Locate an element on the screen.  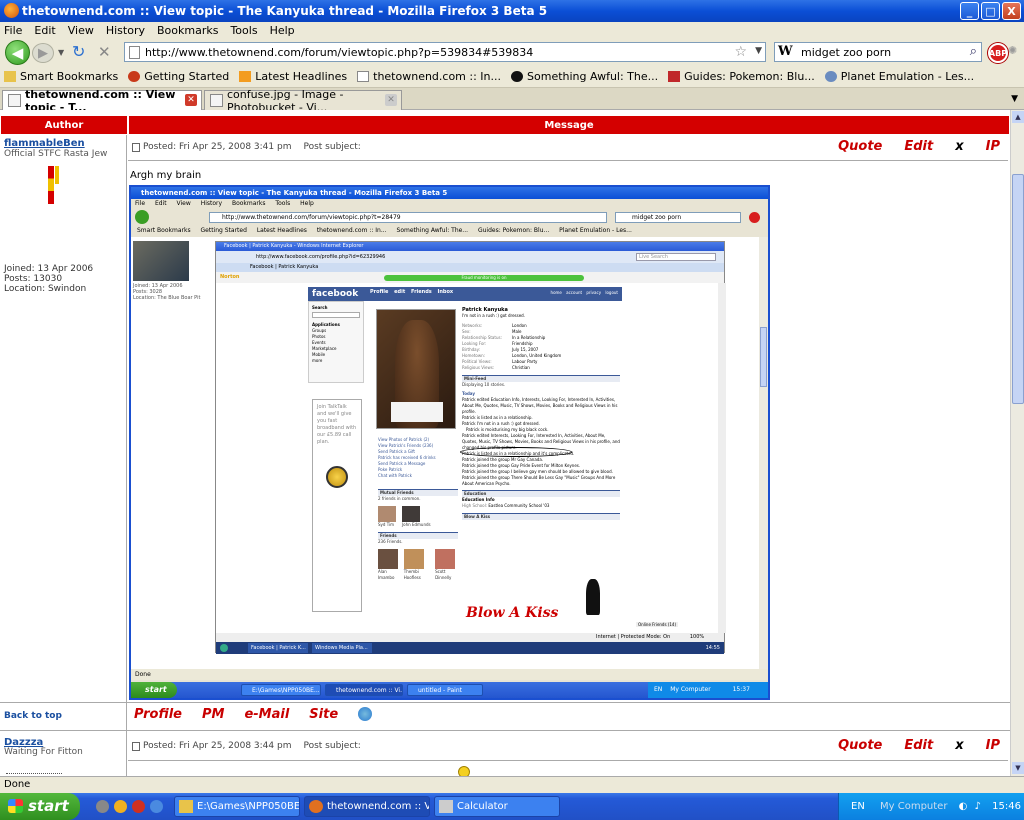
blow-a-kiss-logo: Blow A Kiss is located at coordinates (512, 613).